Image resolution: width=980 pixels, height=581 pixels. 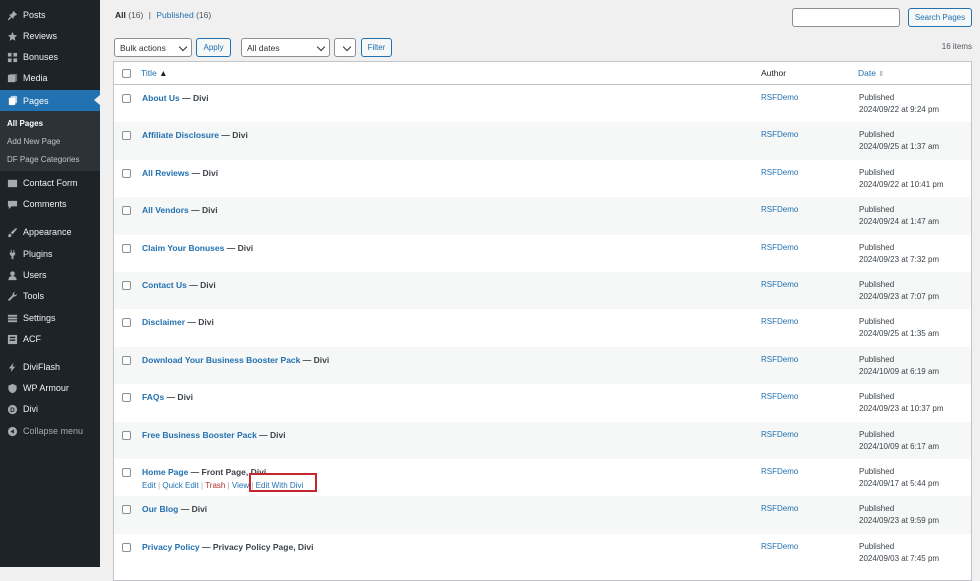 What do you see at coordinates (180, 485) in the screenshot?
I see `quick-edit-link: Quick Edit` at bounding box center [180, 485].